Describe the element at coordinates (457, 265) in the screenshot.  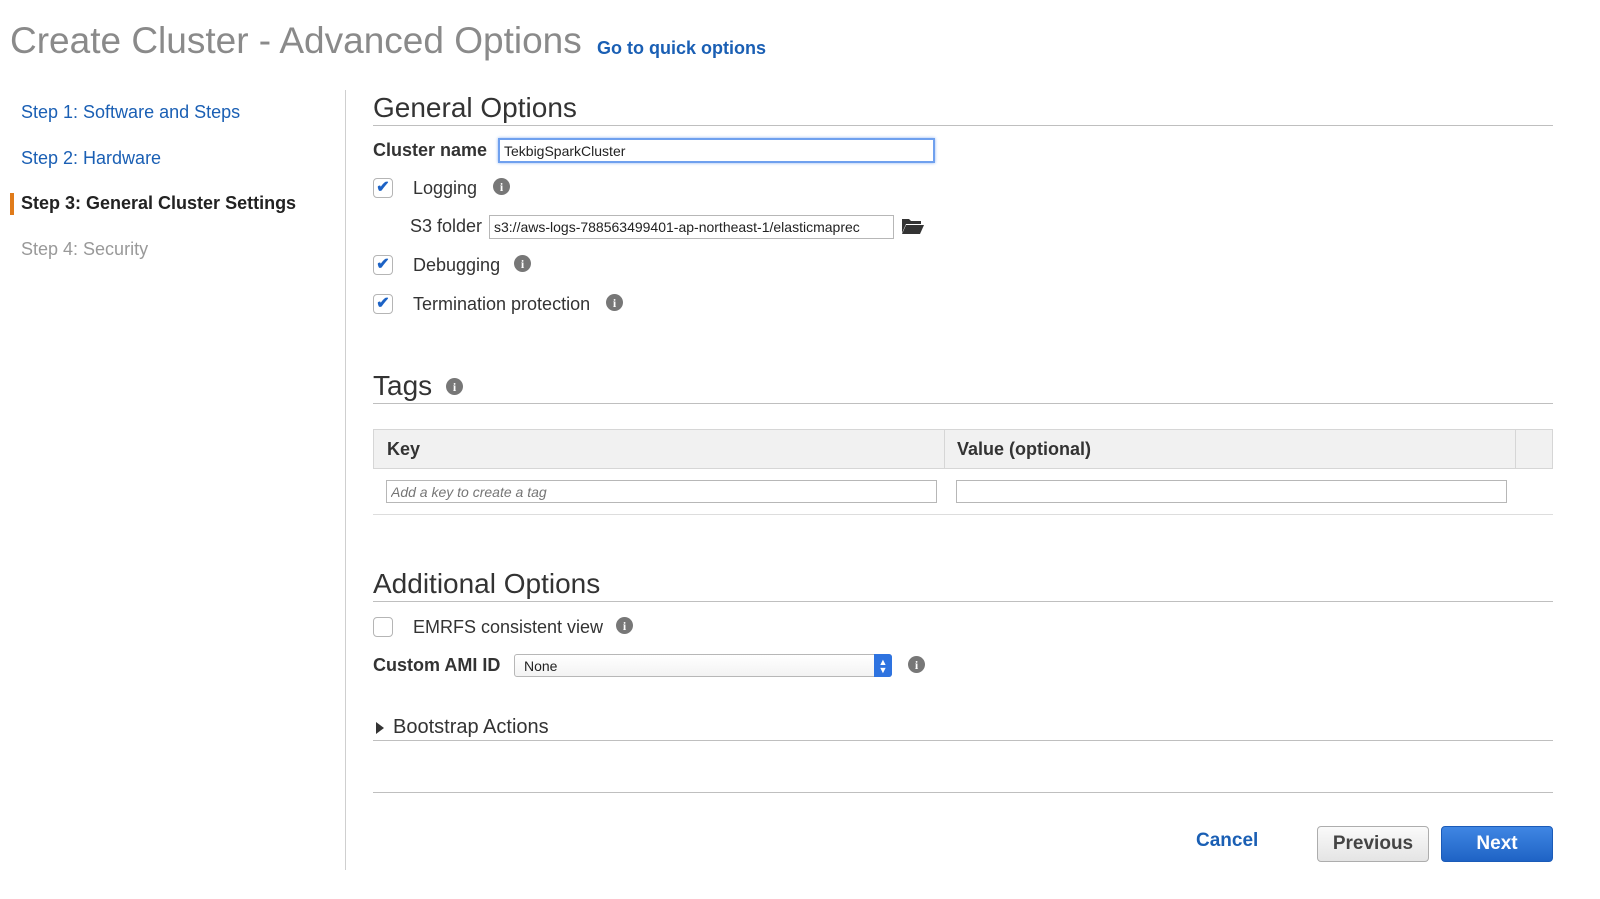
I see `debugging-label: Debugging` at that location.